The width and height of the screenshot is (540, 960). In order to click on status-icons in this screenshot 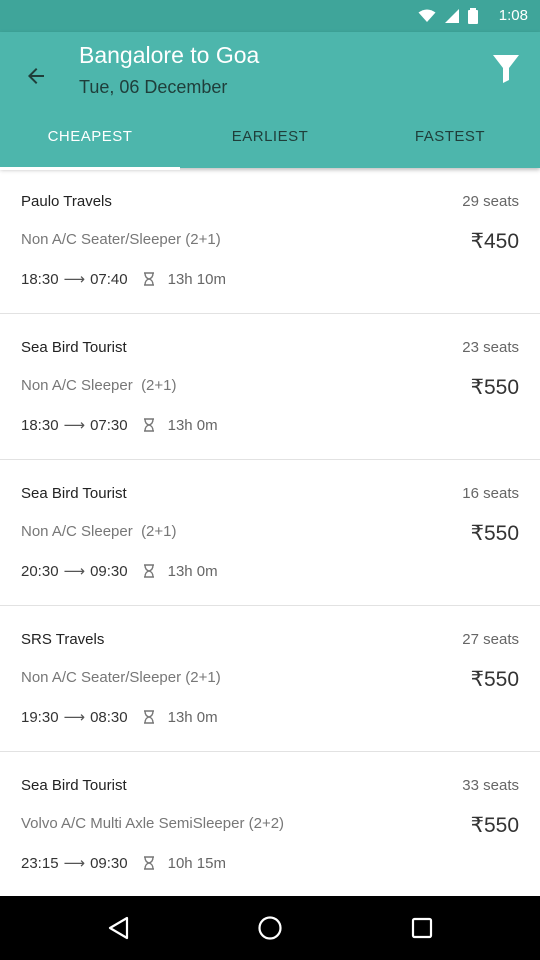, I will do `click(448, 16)`.